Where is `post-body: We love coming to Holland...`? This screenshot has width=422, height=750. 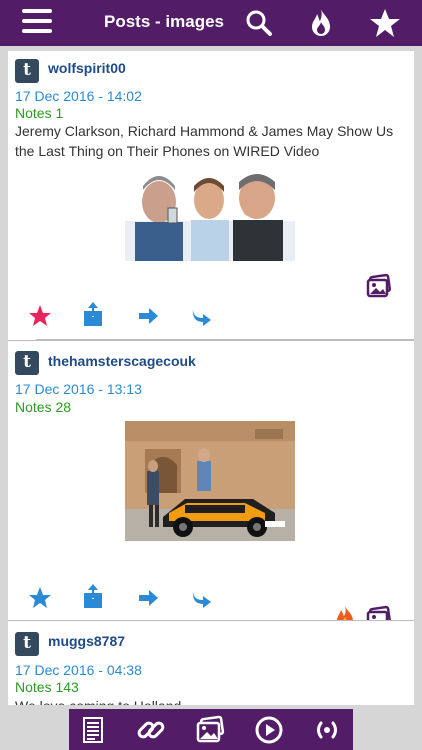
post-body: We love coming to Holland... is located at coordinates (207, 700).